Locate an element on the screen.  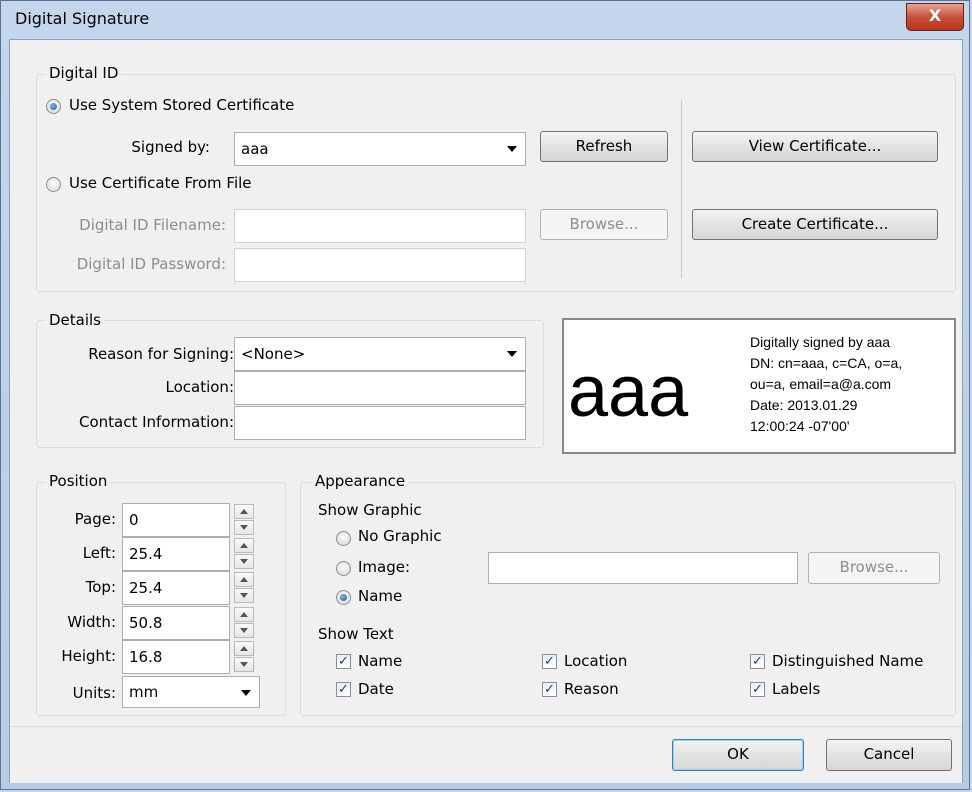
preview-line: 12:00:24 -07'00' is located at coordinates (800, 426).